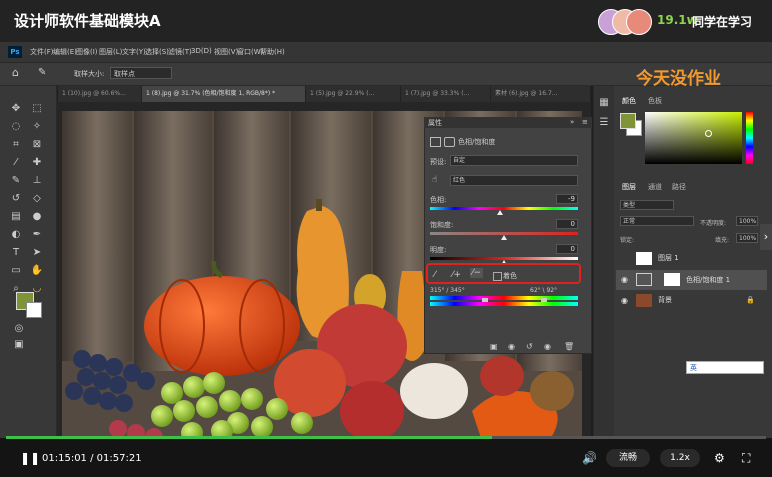  Describe the element at coordinates (16, 145) in the screenshot. I see `crop-tool-icon: ⌗` at that location.